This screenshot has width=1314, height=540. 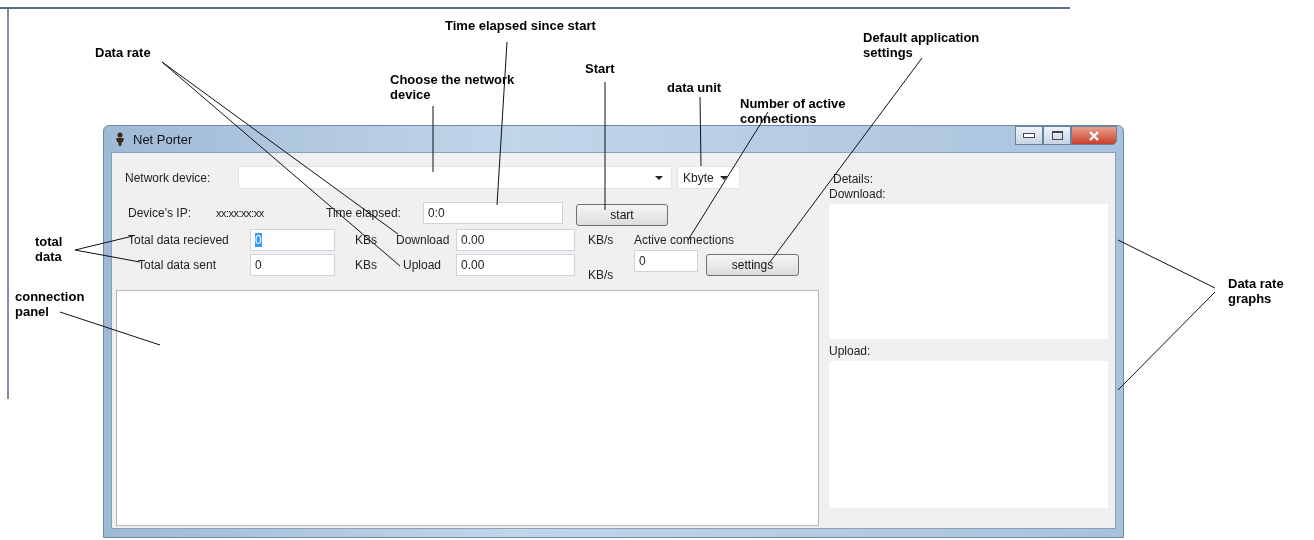 I want to click on time-field: 0:0, so click(x=493, y=213).